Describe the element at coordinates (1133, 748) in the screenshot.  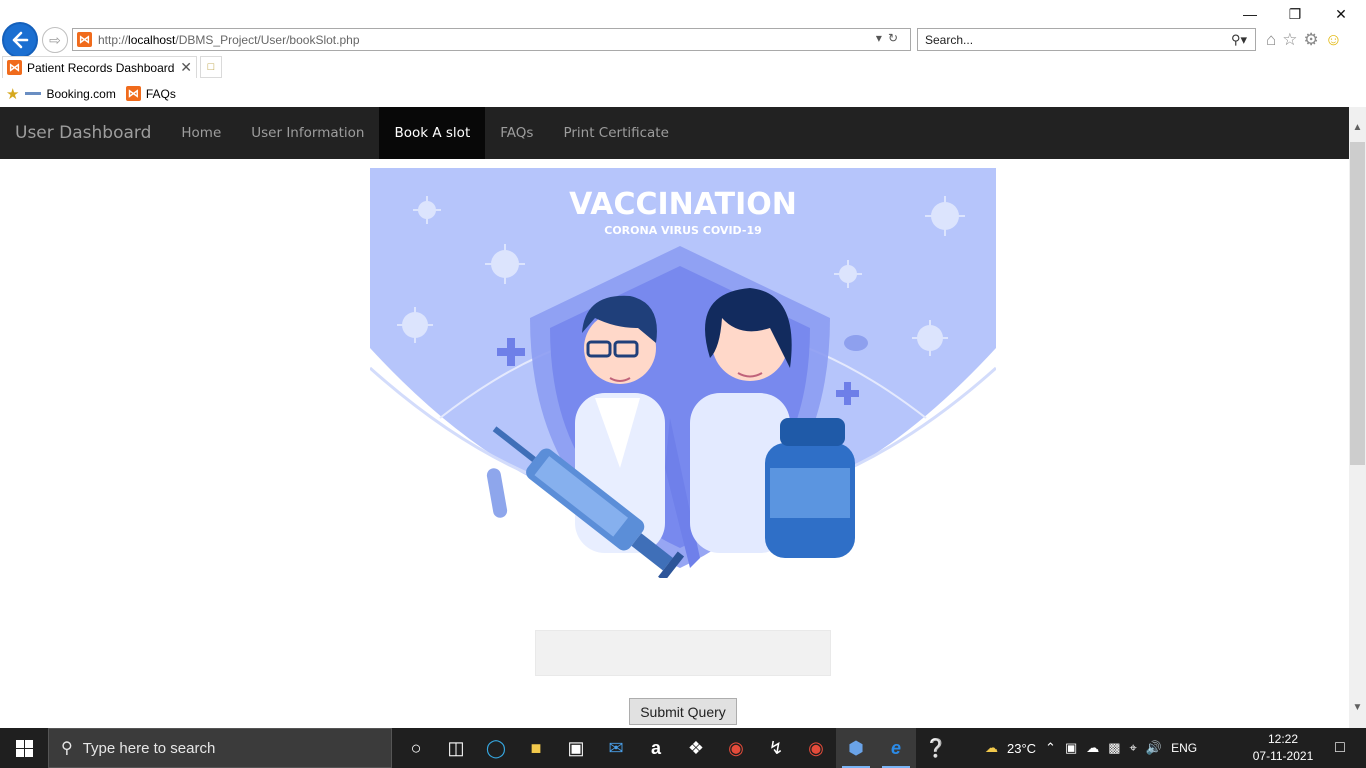
I see `wifi-icon: ⌖` at that location.